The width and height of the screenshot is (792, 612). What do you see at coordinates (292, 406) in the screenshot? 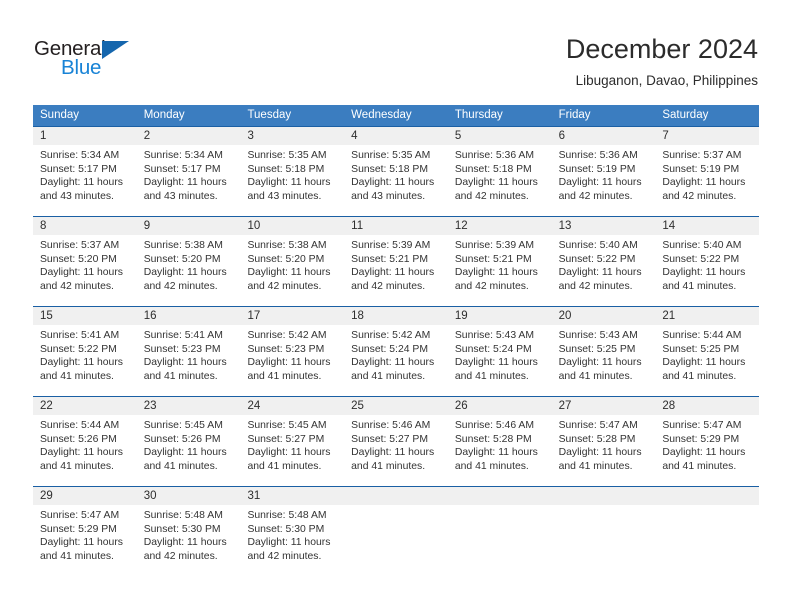
I see `day-number: 24` at bounding box center [292, 406].